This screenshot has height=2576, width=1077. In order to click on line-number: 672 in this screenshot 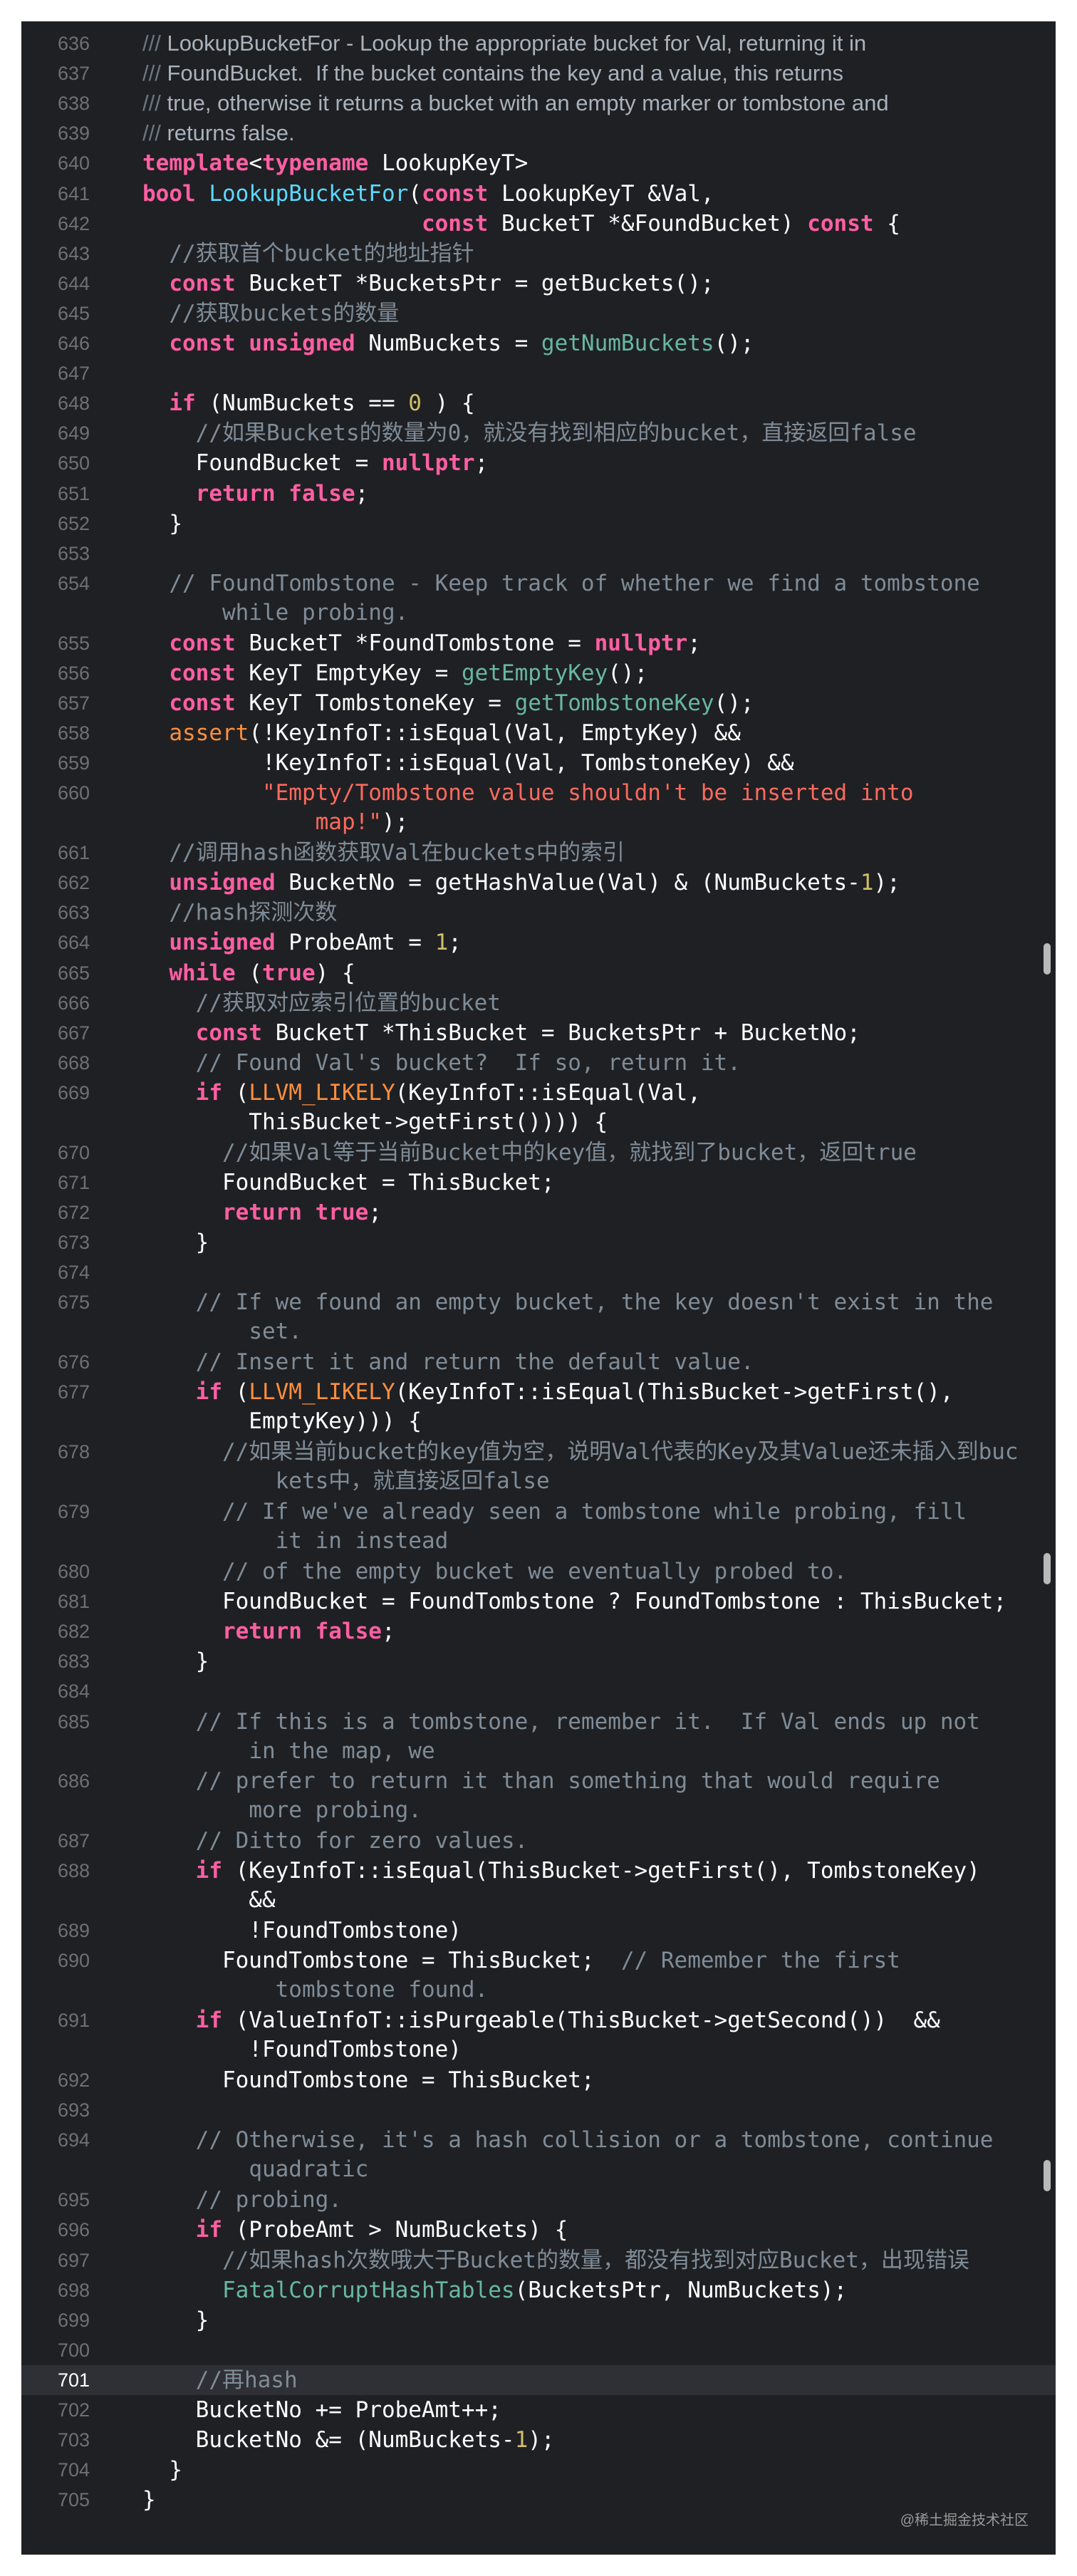, I will do `click(73, 1212)`.